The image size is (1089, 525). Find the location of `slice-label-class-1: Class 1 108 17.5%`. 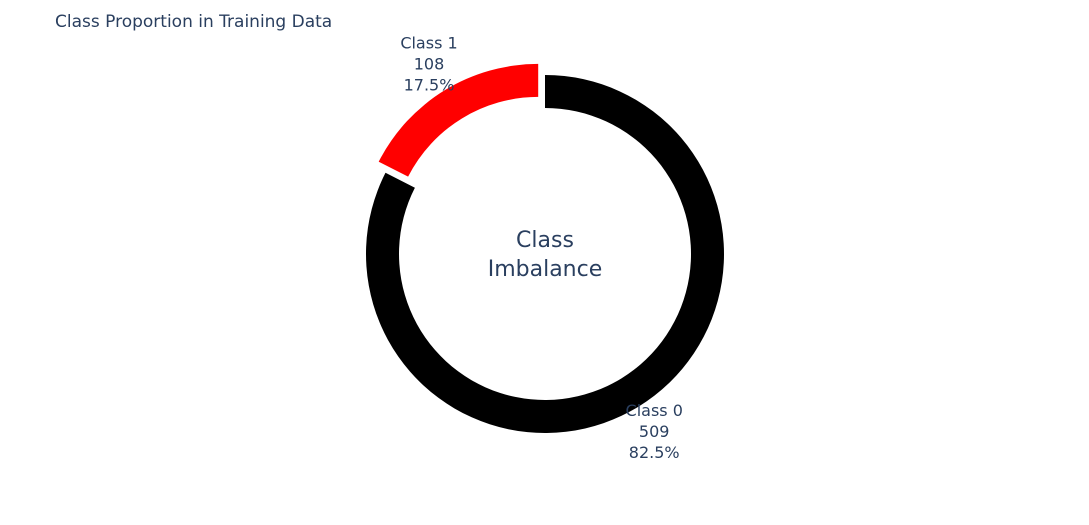

slice-label-class-1: Class 1 108 17.5% is located at coordinates (428, 64).